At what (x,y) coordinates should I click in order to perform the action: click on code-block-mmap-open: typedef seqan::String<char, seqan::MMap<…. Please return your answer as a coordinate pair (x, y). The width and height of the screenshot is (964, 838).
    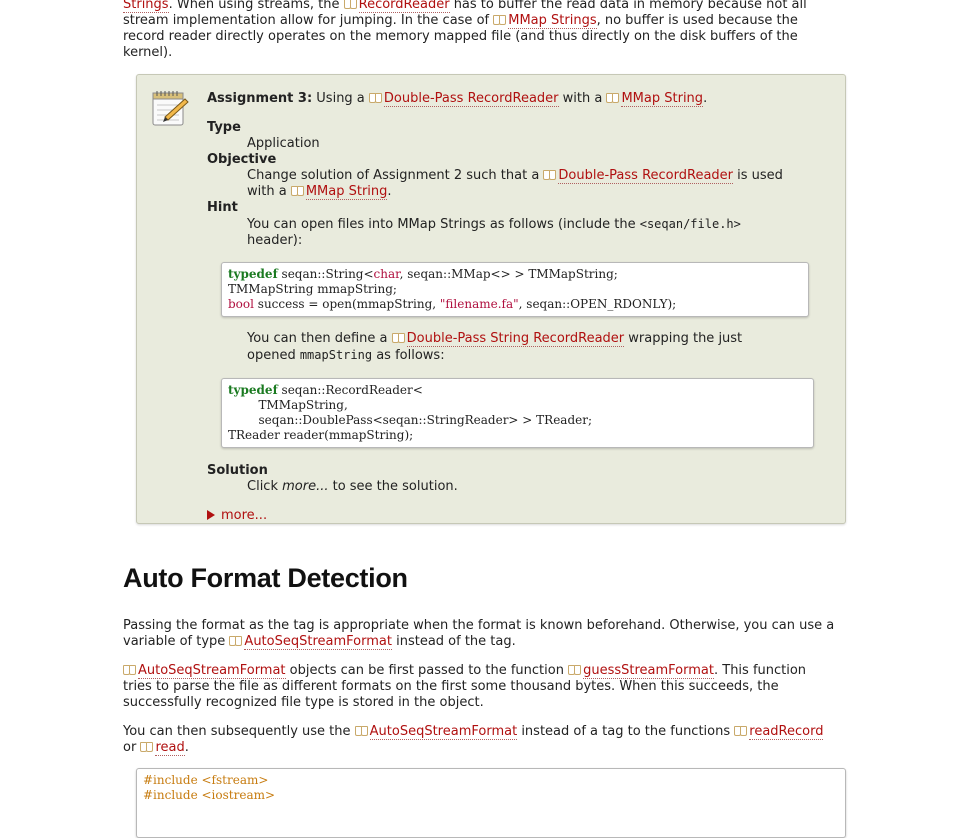
    Looking at the image, I should click on (515, 289).